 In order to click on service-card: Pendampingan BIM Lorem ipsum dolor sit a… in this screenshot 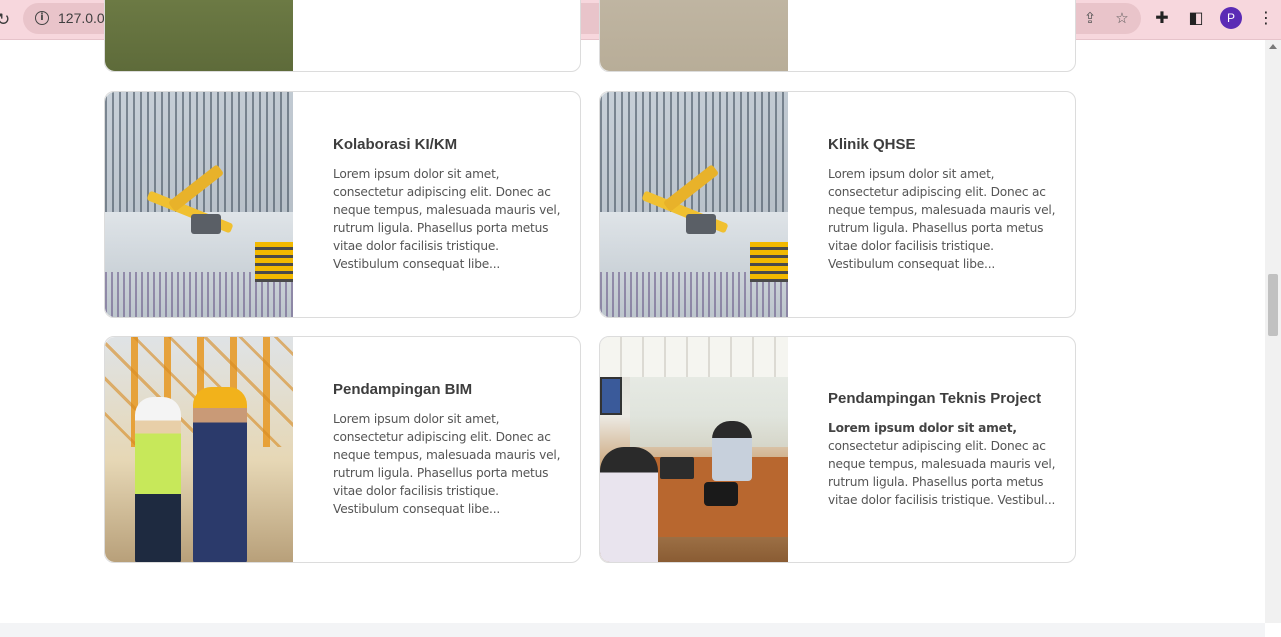, I will do `click(342, 449)`.